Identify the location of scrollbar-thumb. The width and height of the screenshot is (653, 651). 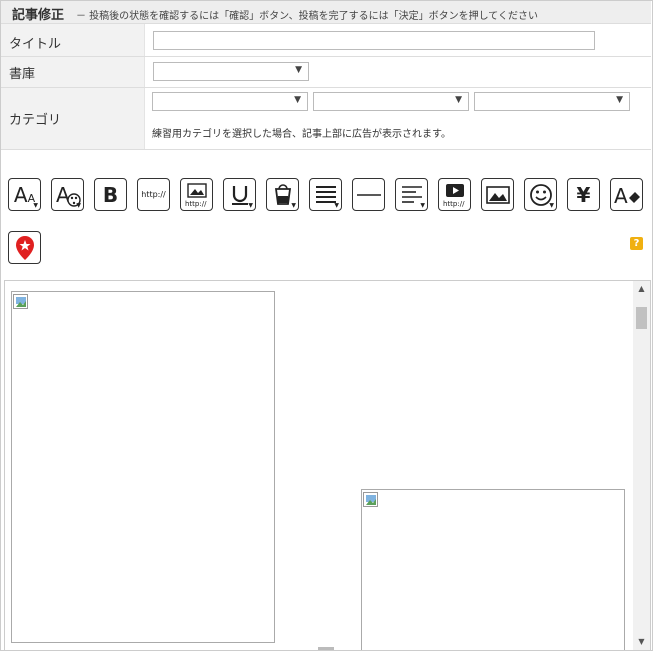
(641, 318).